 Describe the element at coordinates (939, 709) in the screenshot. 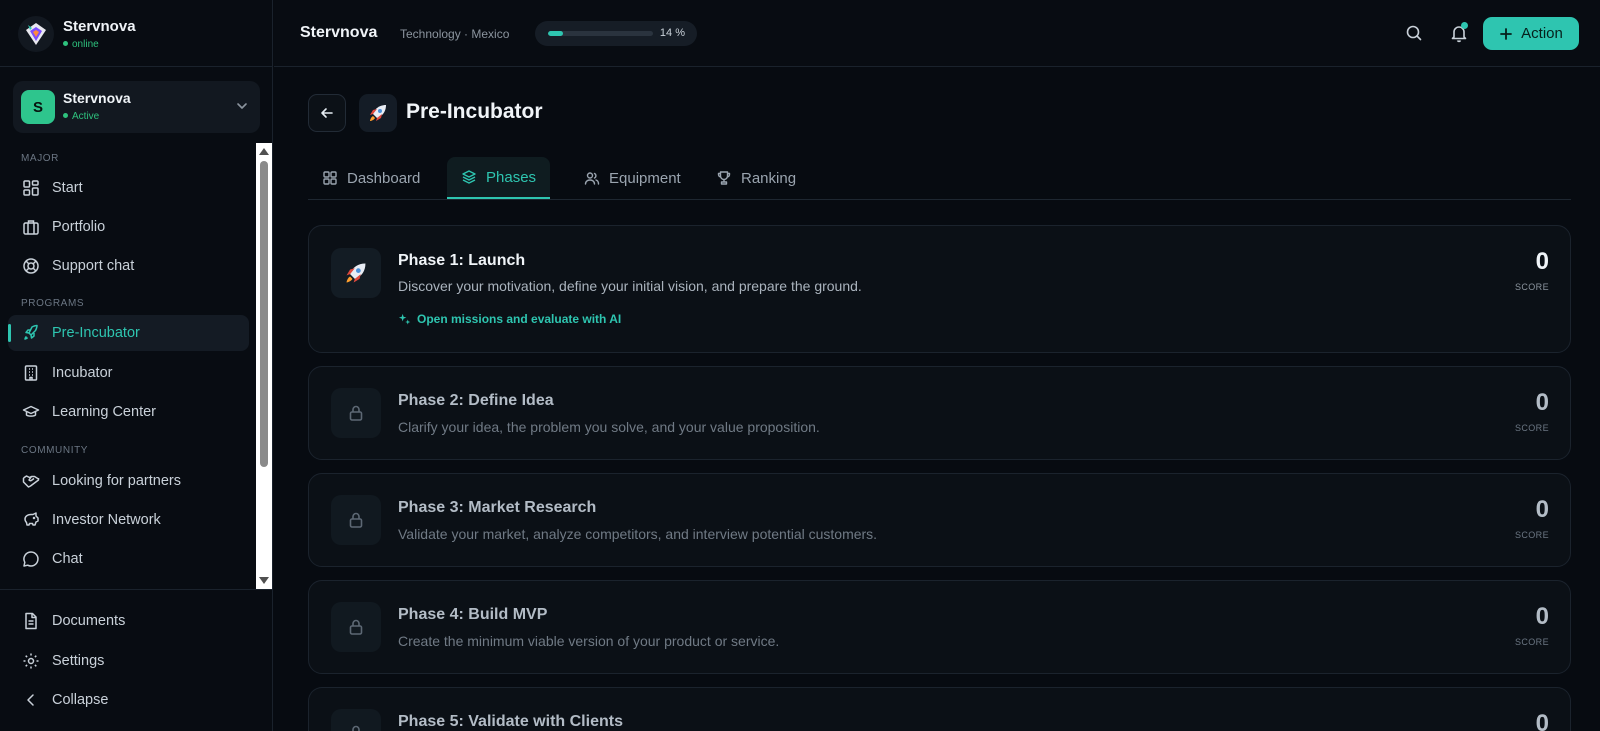

I see `phase-card-5: Phase 5: Validate with Clients 0` at that location.